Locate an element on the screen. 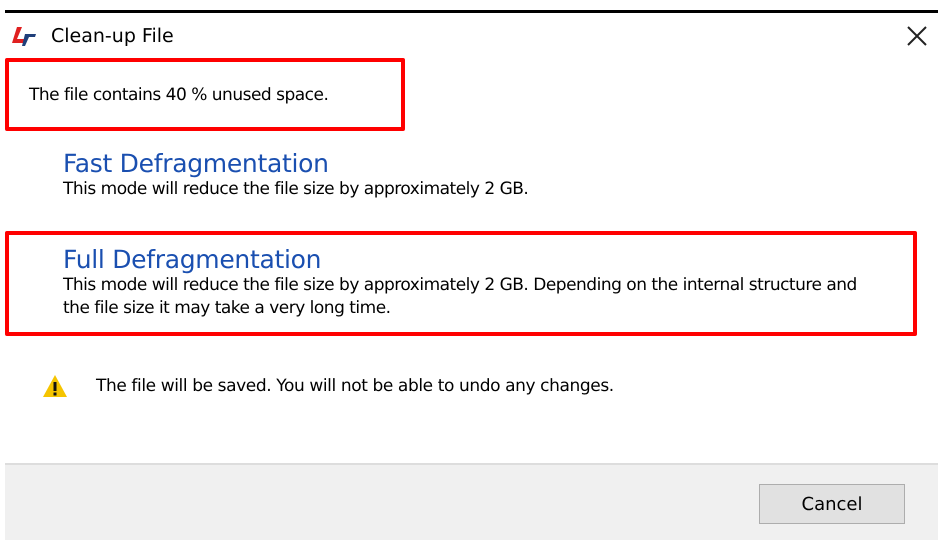  cancel-button: Cancel is located at coordinates (832, 504).